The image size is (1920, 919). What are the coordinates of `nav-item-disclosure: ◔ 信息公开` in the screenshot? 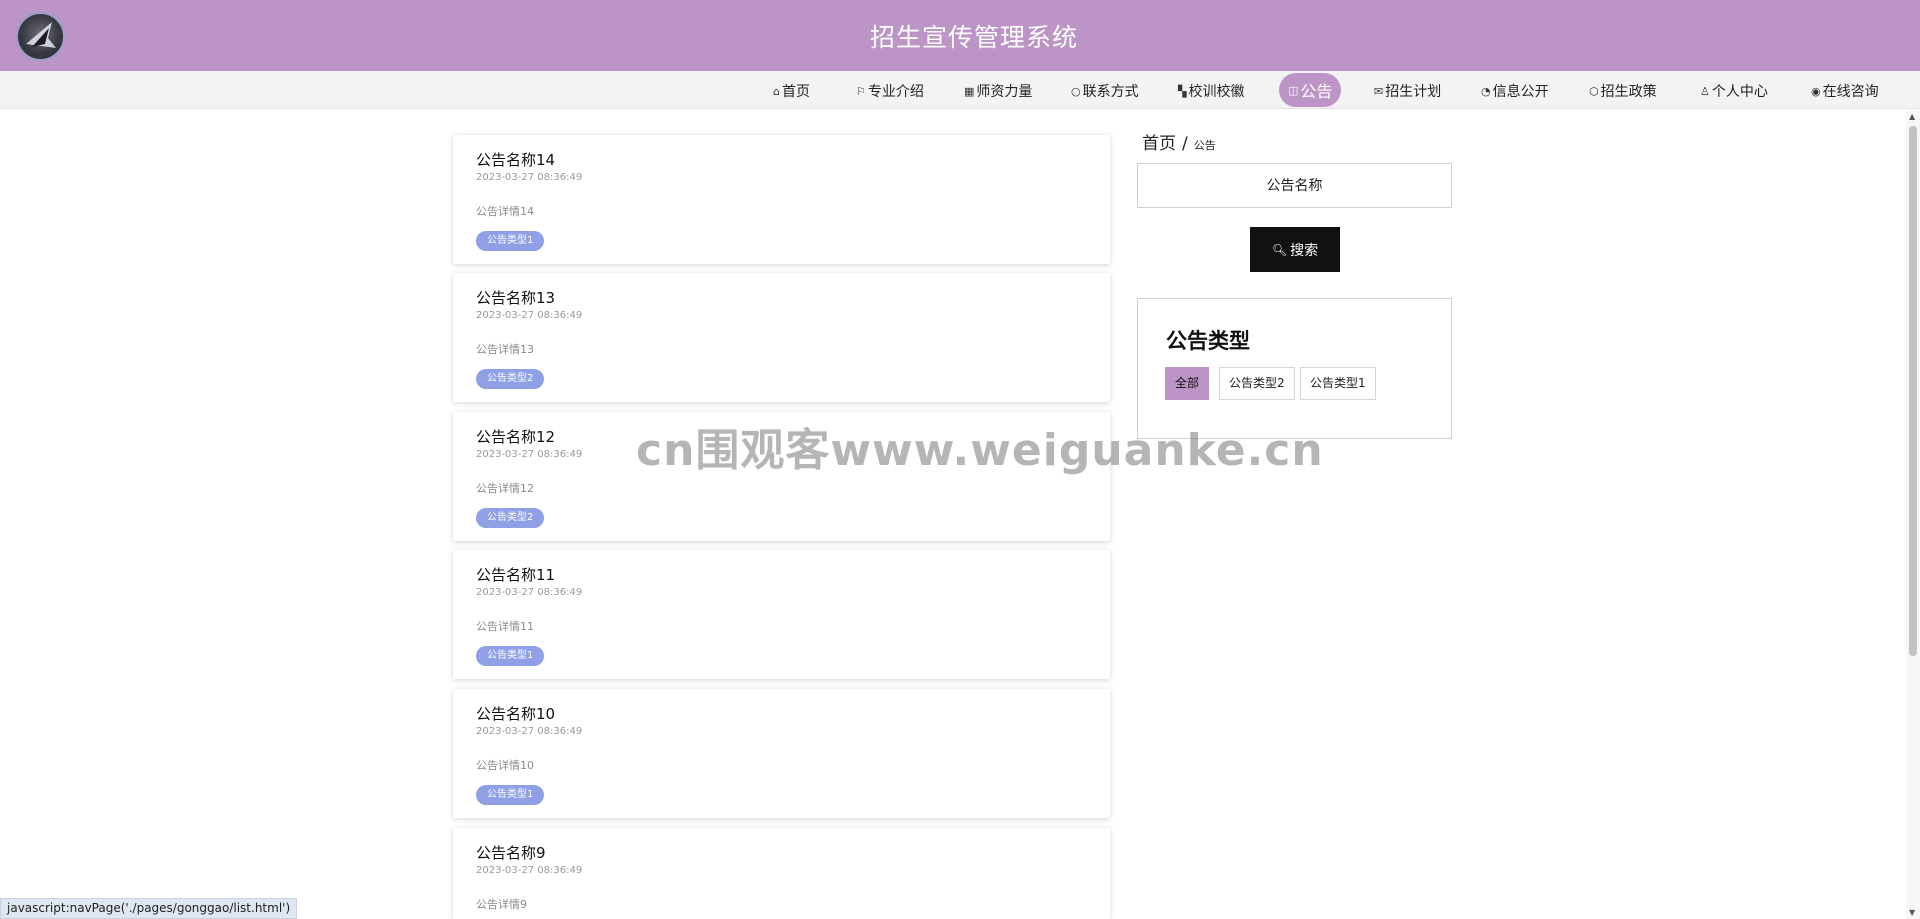 It's located at (1515, 91).